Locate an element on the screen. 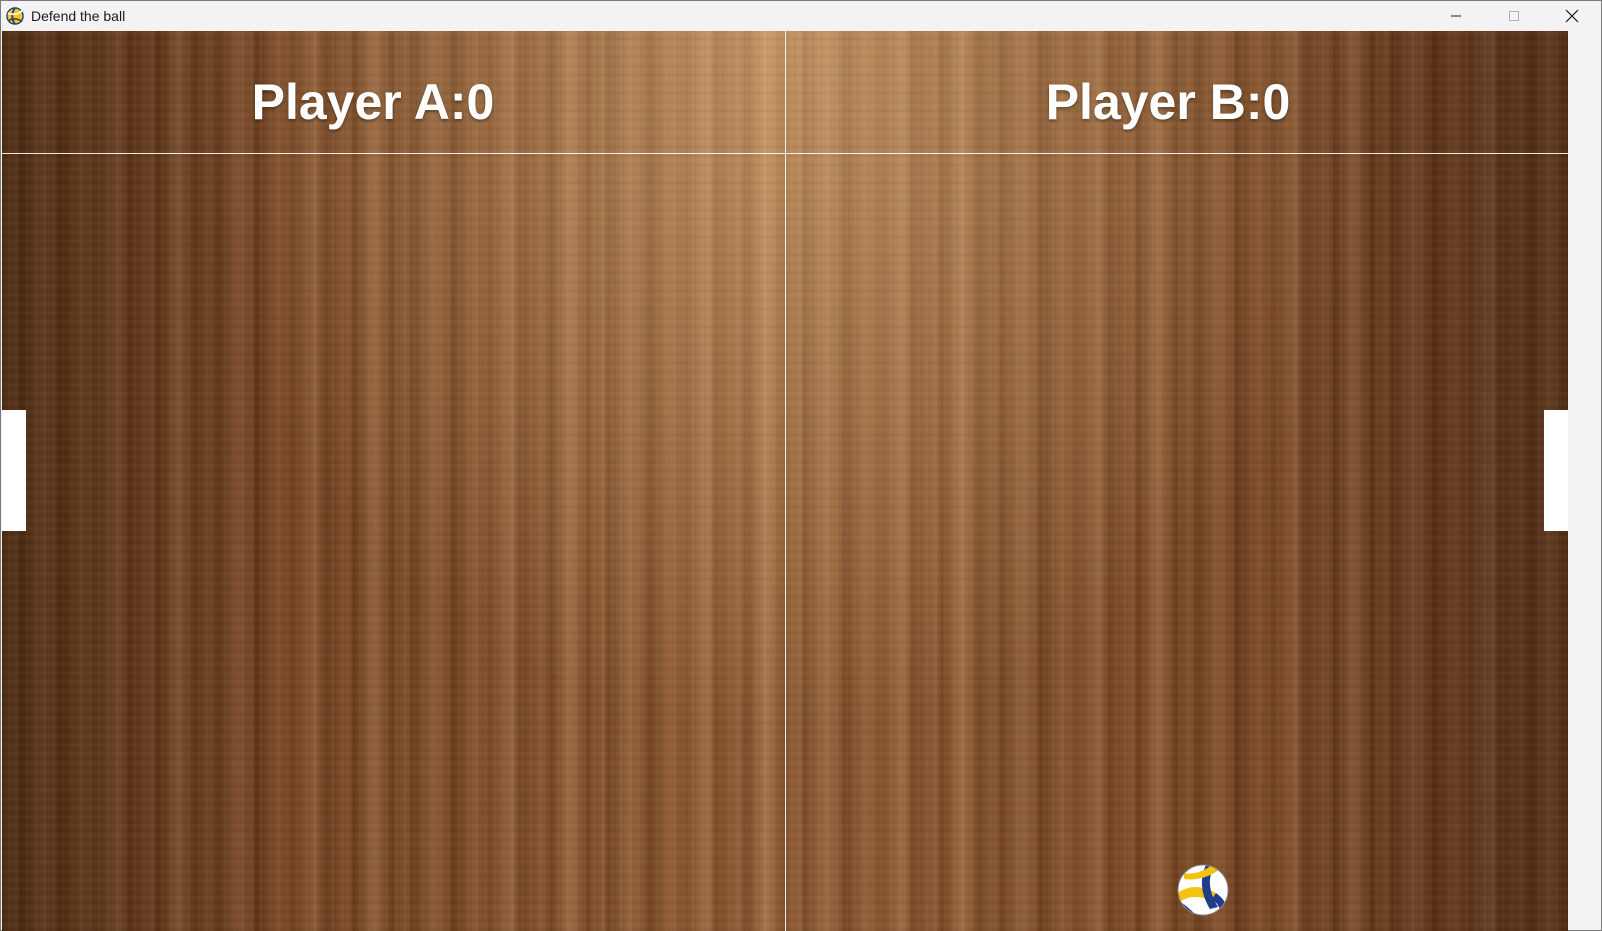  player-b-paddle is located at coordinates (1556, 470).